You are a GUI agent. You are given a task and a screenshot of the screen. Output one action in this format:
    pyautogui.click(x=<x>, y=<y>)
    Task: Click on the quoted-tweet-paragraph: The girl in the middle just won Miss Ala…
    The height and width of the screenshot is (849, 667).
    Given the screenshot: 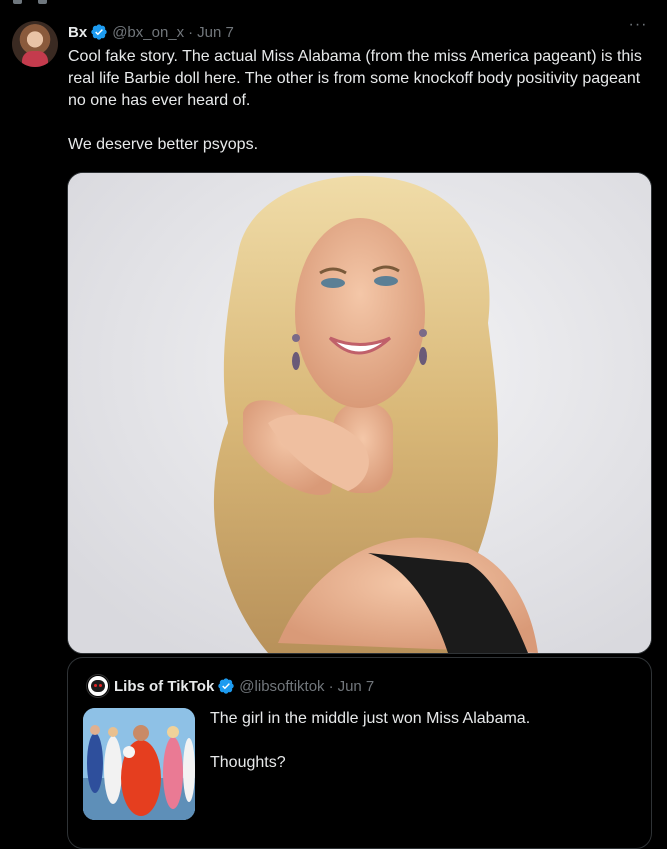 What is the action you would take?
    pyautogui.click(x=370, y=718)
    